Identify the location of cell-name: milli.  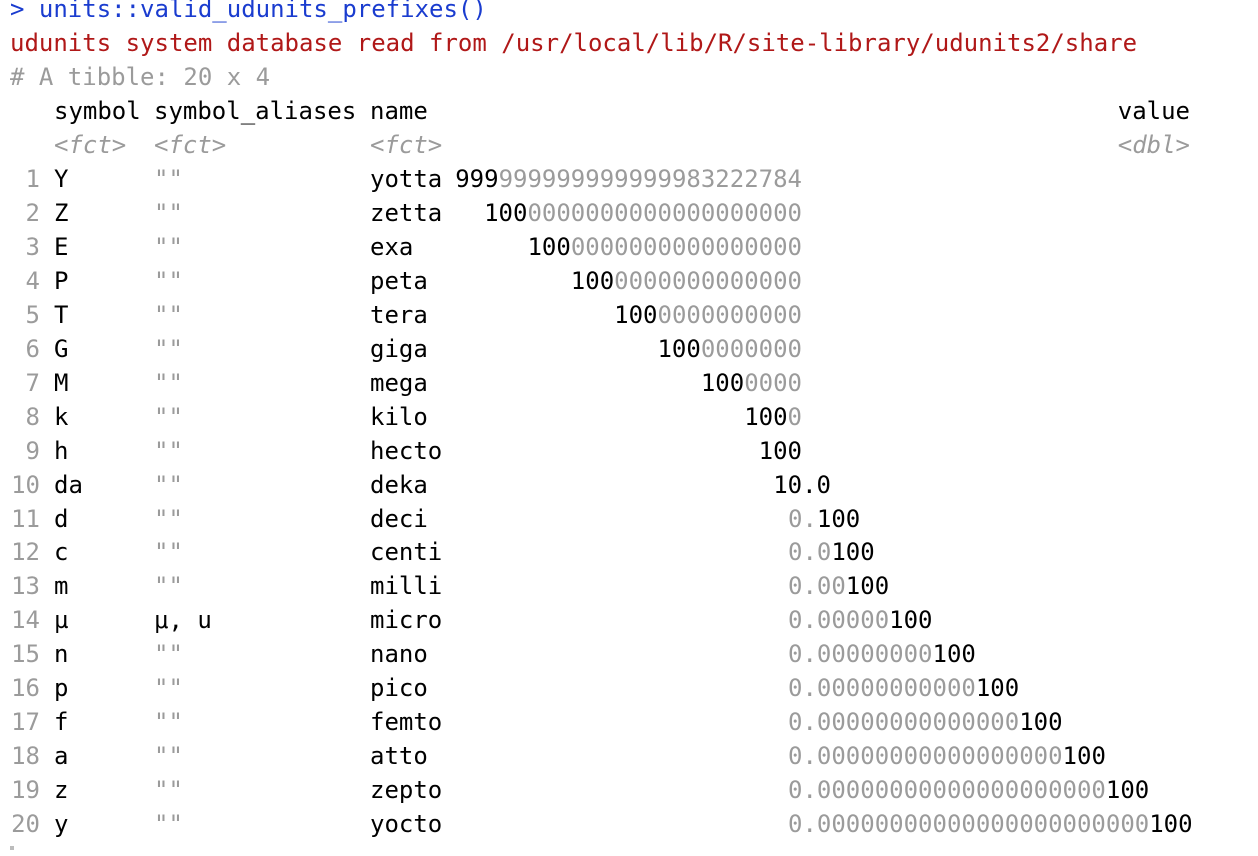
(406, 586).